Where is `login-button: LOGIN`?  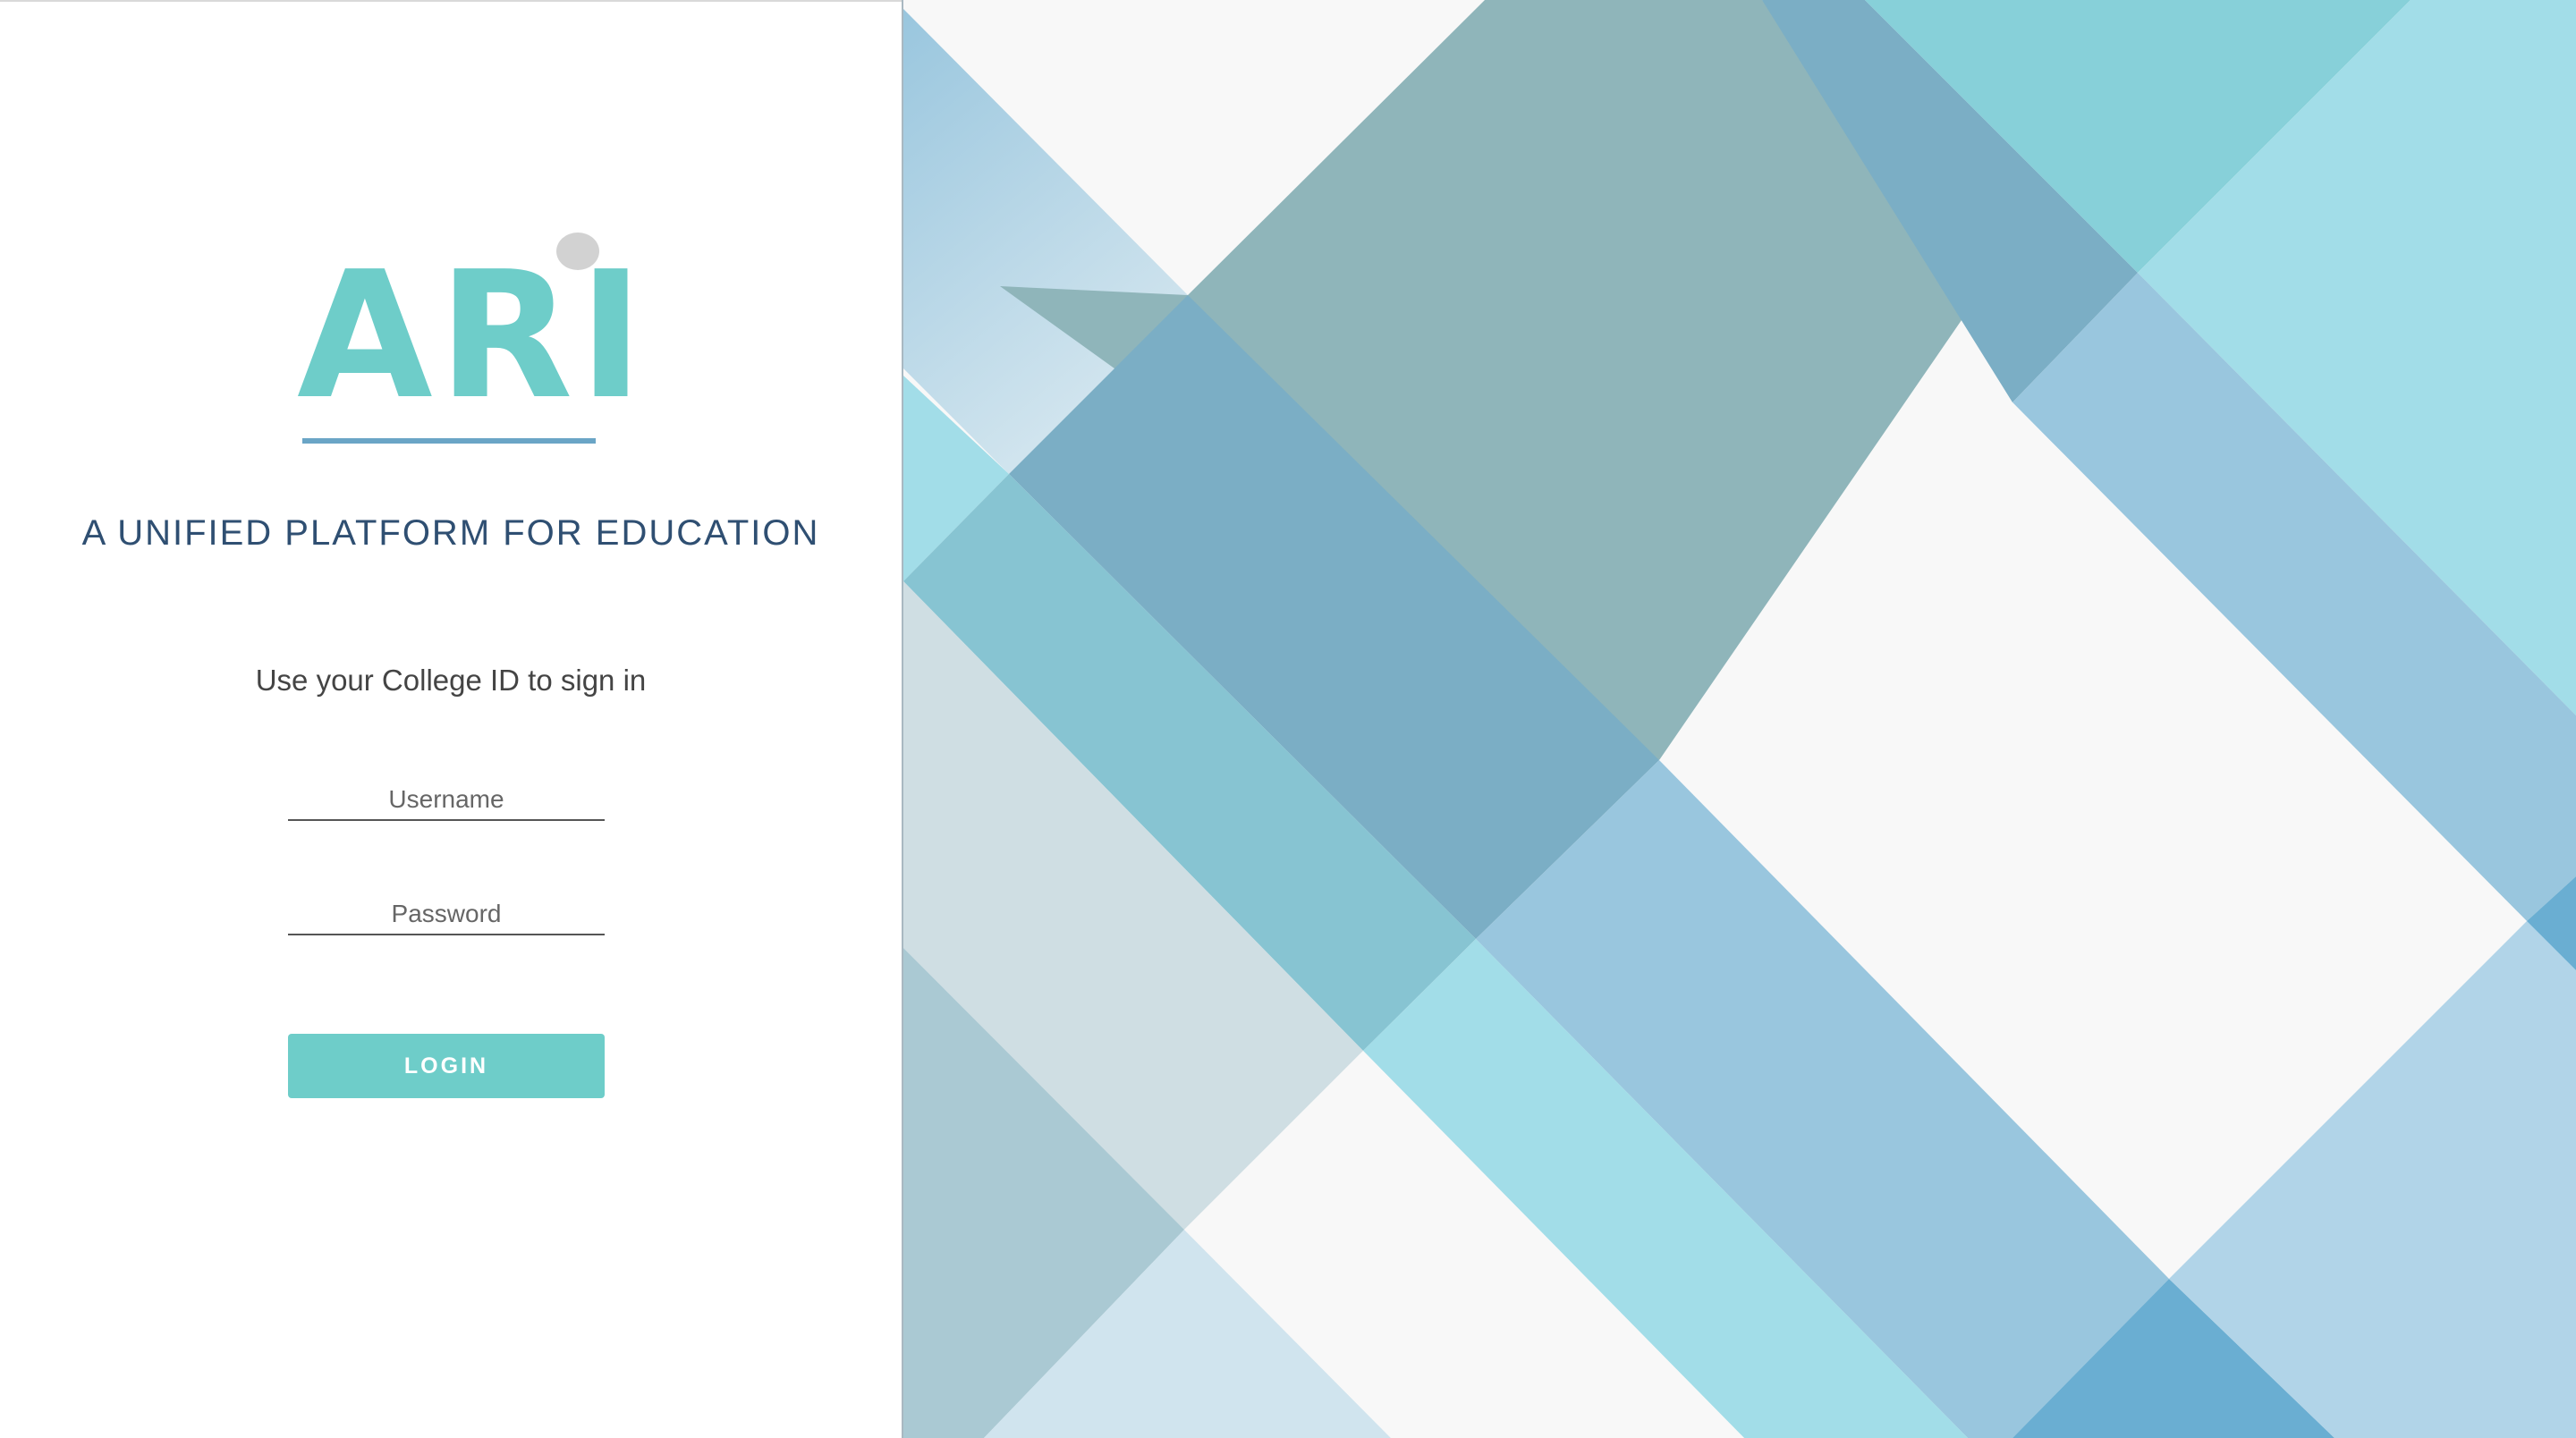 login-button: LOGIN is located at coordinates (446, 1066).